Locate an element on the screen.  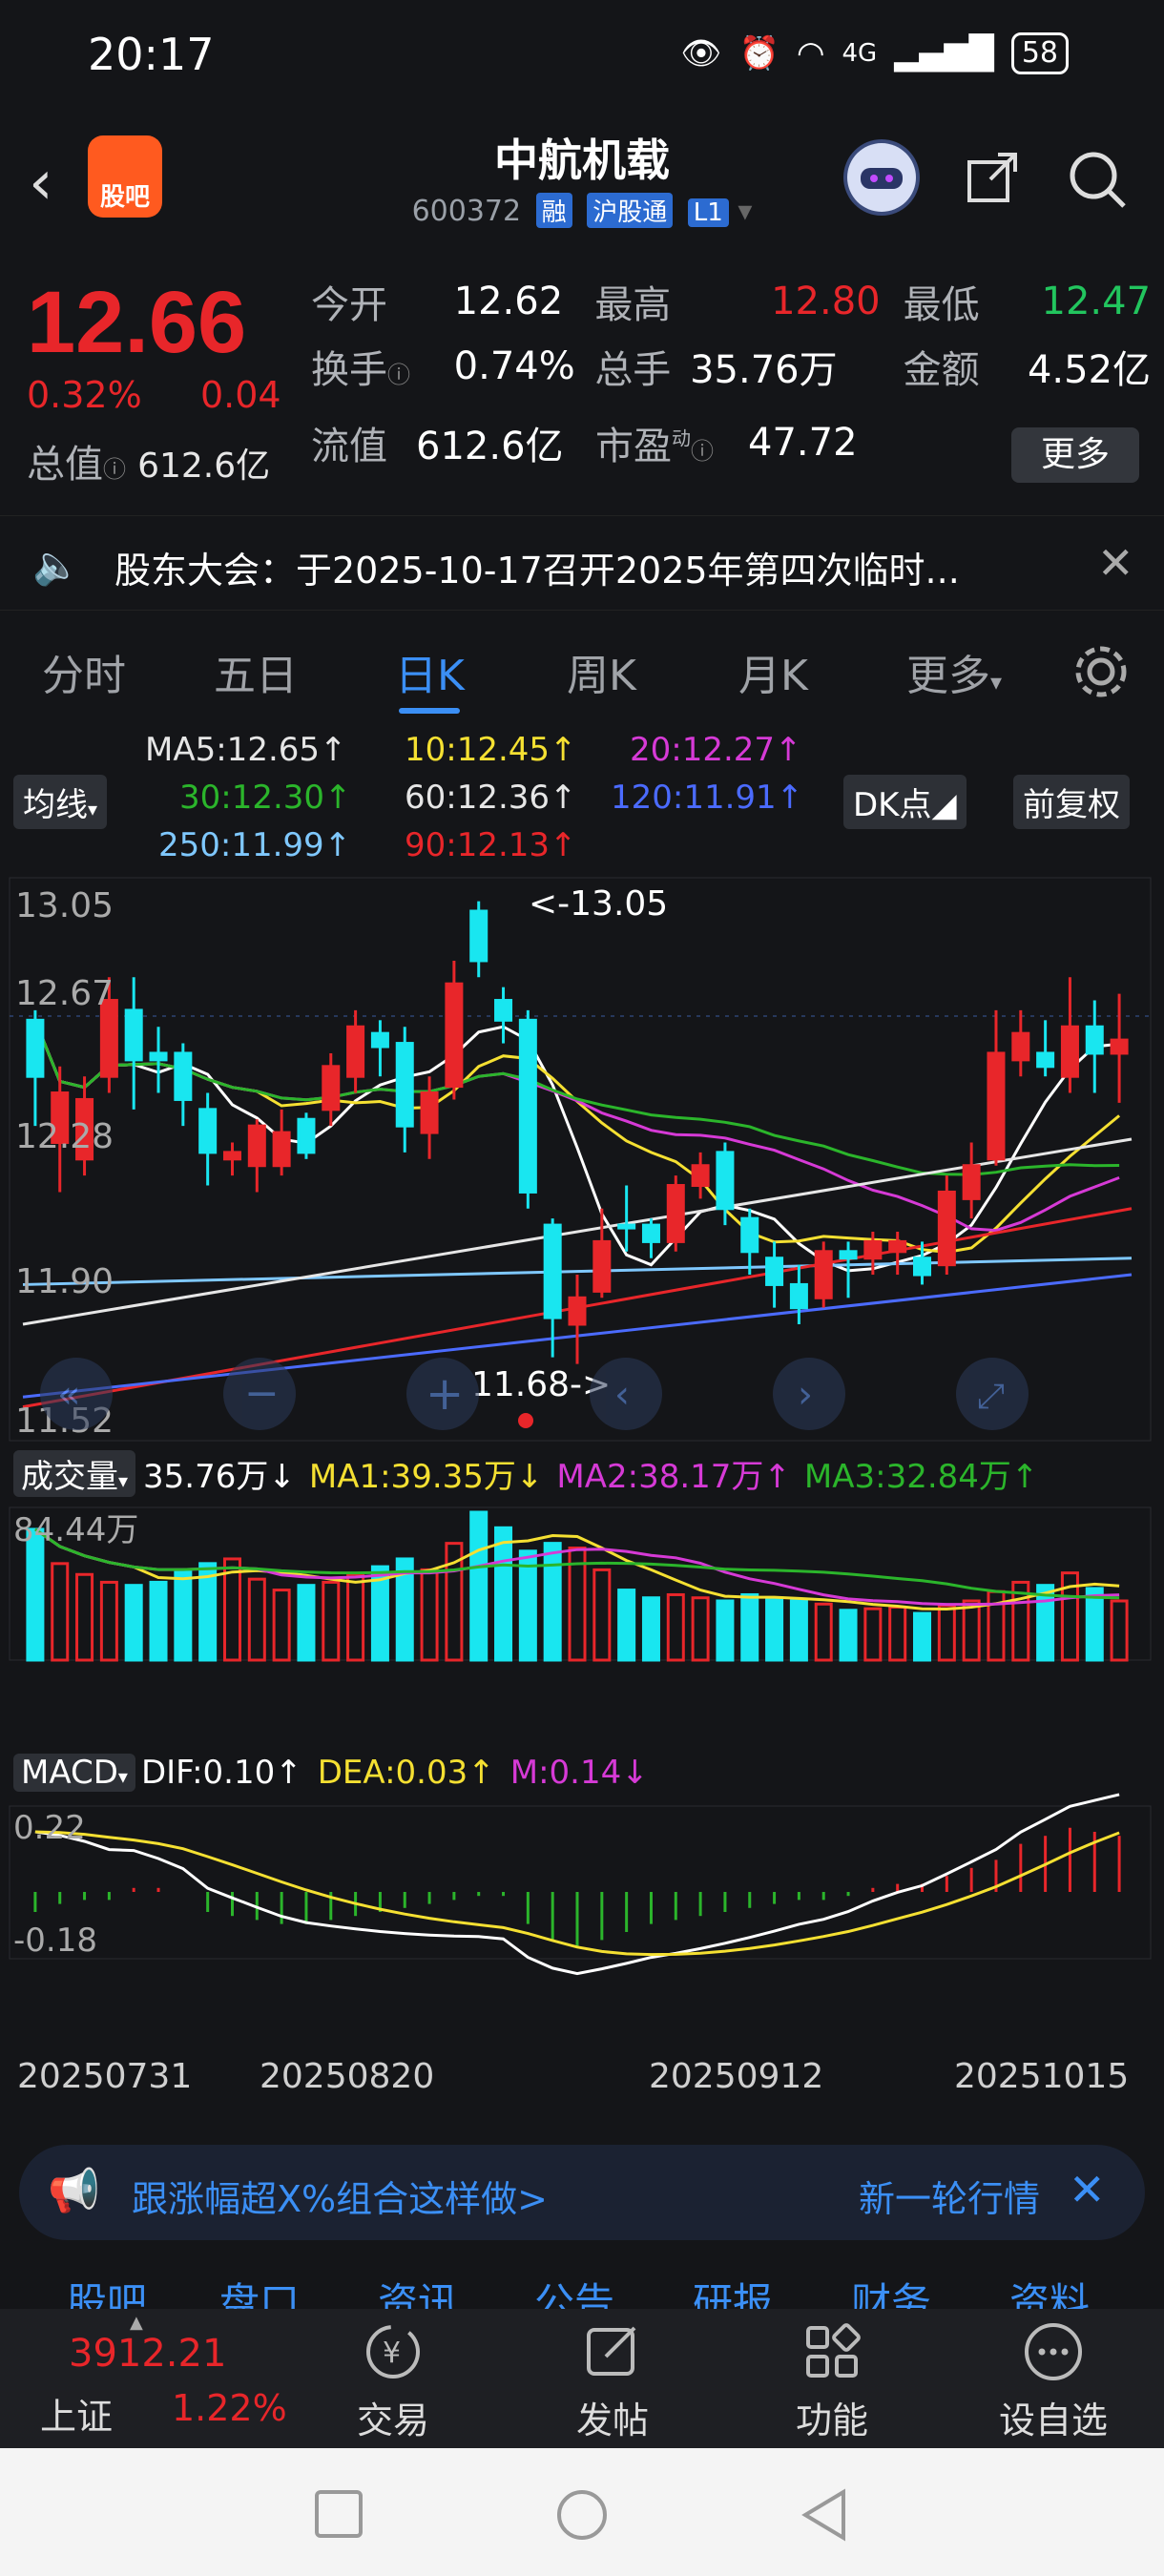
promo-text: 跟涨幅超X%组合这样做> is located at coordinates (340, 2196).